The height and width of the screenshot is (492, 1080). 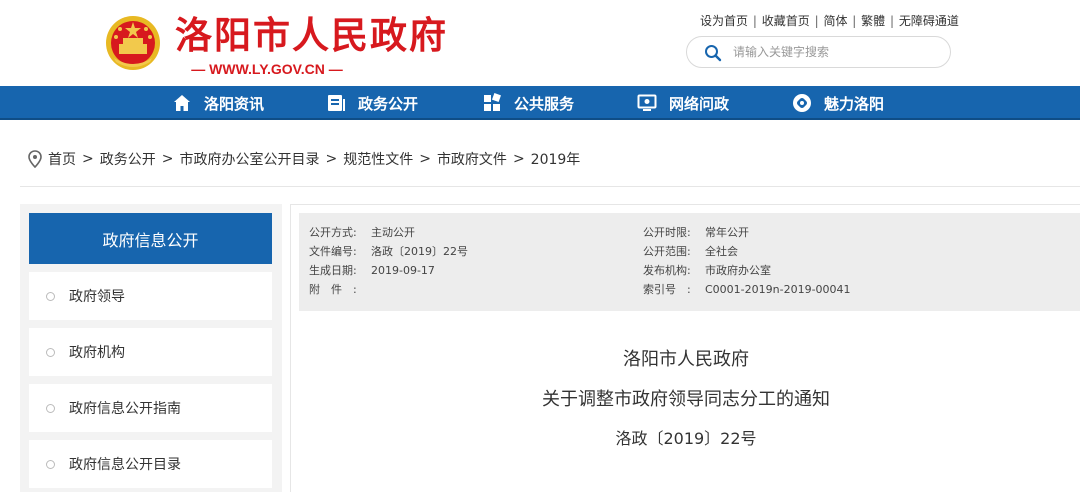 What do you see at coordinates (372, 270) in the screenshot?
I see `meta-generated-date: 生成日期: 2019-09-17` at bounding box center [372, 270].